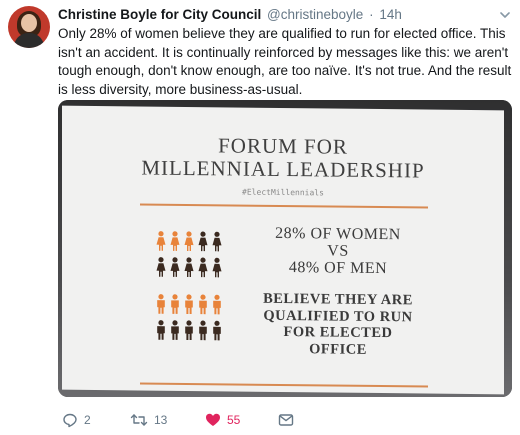 This screenshot has width=520, height=435. What do you see at coordinates (189, 317) in the screenshot?
I see `man-figure-grid` at bounding box center [189, 317].